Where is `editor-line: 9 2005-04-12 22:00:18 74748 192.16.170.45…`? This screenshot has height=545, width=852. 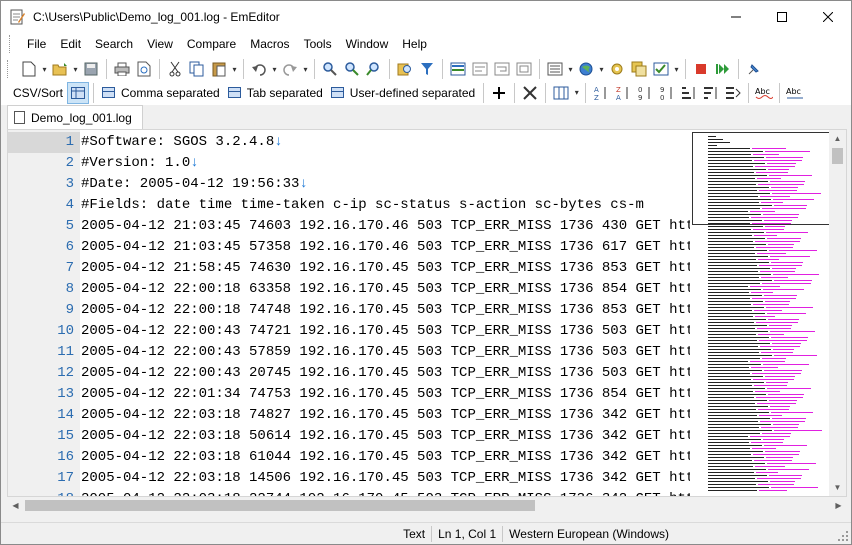 editor-line: 9 2005-04-12 22:00:18 74748 192.16.170.45… is located at coordinates (349, 310).